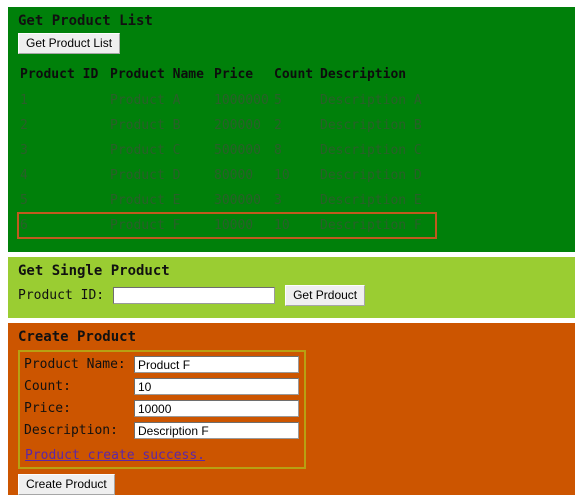 This screenshot has height=500, width=583. What do you see at coordinates (71, 430) in the screenshot?
I see `description-label: Description:` at bounding box center [71, 430].